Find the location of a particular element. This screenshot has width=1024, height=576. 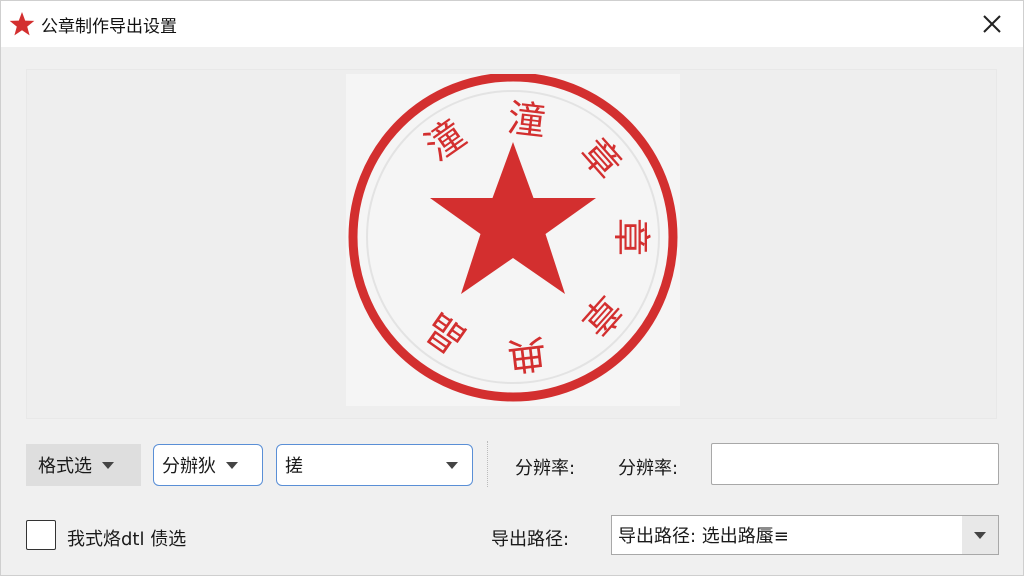

export-path-dropdown: 导出路径: 选出路蜃≡ is located at coordinates (805, 535).